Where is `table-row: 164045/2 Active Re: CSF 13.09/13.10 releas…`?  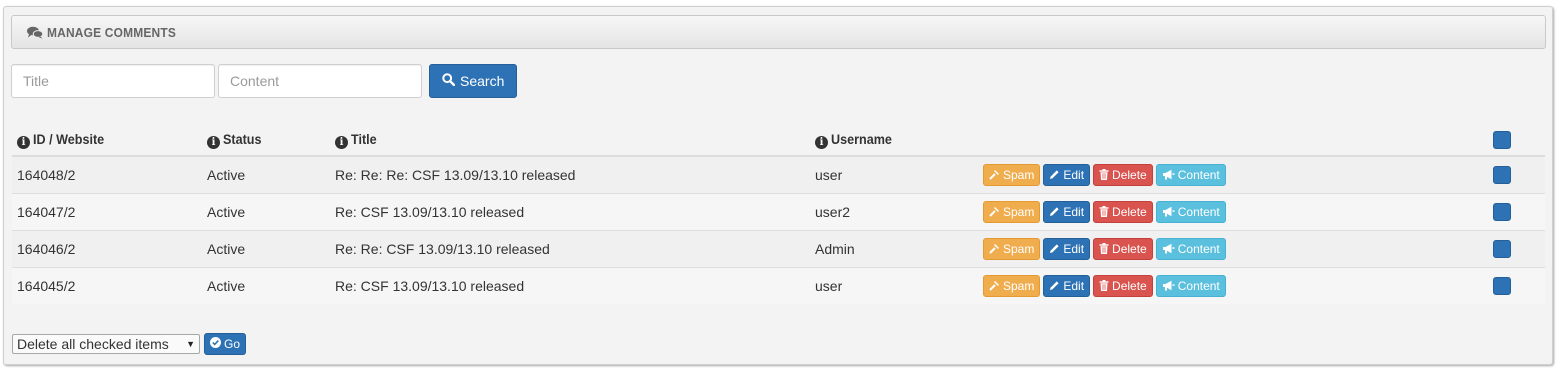
table-row: 164045/2 Active Re: CSF 13.09/13.10 releas… is located at coordinates (778, 285).